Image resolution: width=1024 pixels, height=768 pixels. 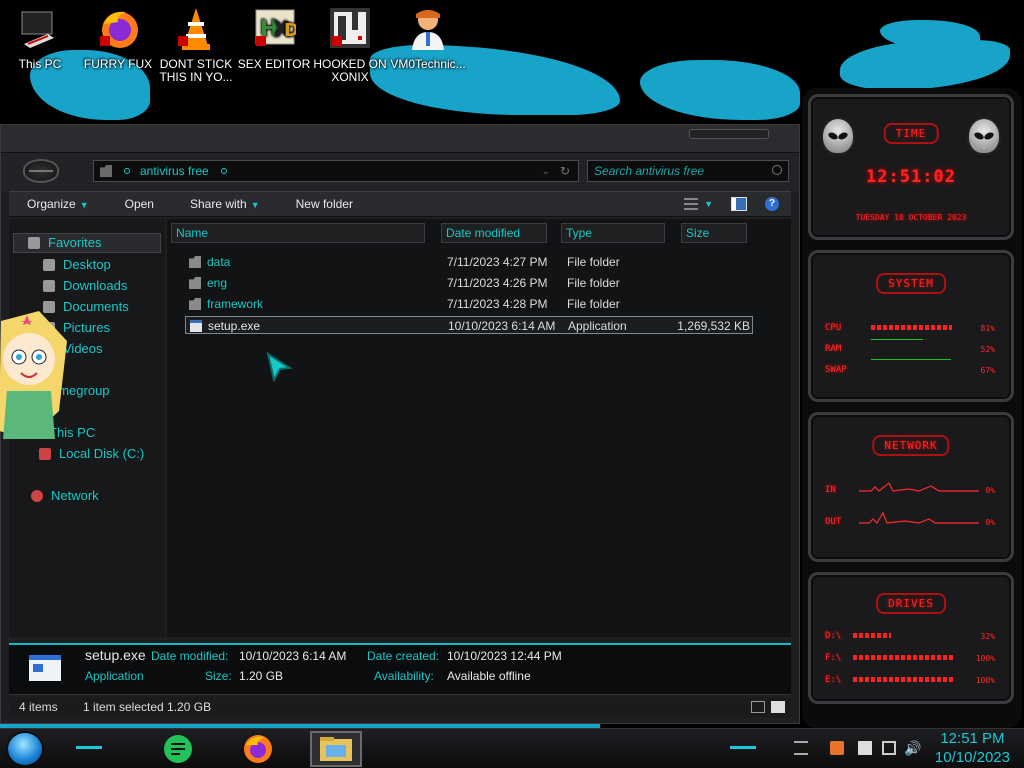 I want to click on taskbar-date: 10/10/2023, so click(x=972, y=757).